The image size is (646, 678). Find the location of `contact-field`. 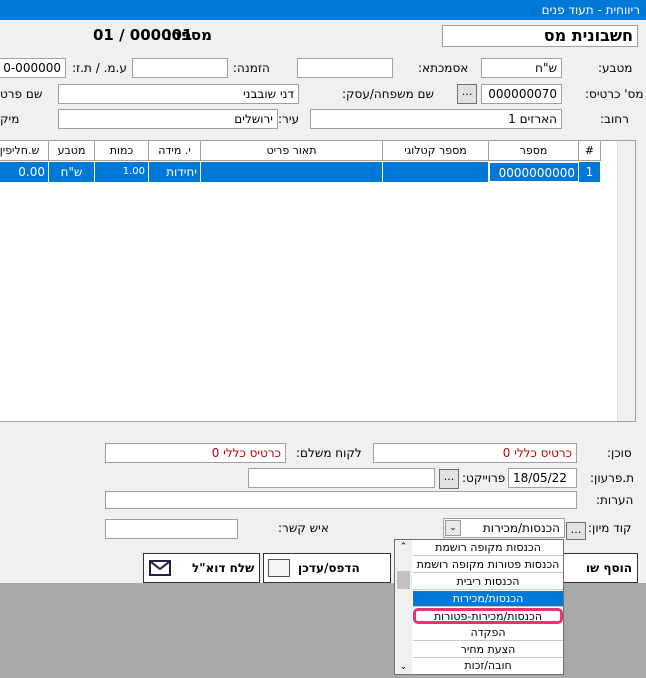

contact-field is located at coordinates (171, 529).